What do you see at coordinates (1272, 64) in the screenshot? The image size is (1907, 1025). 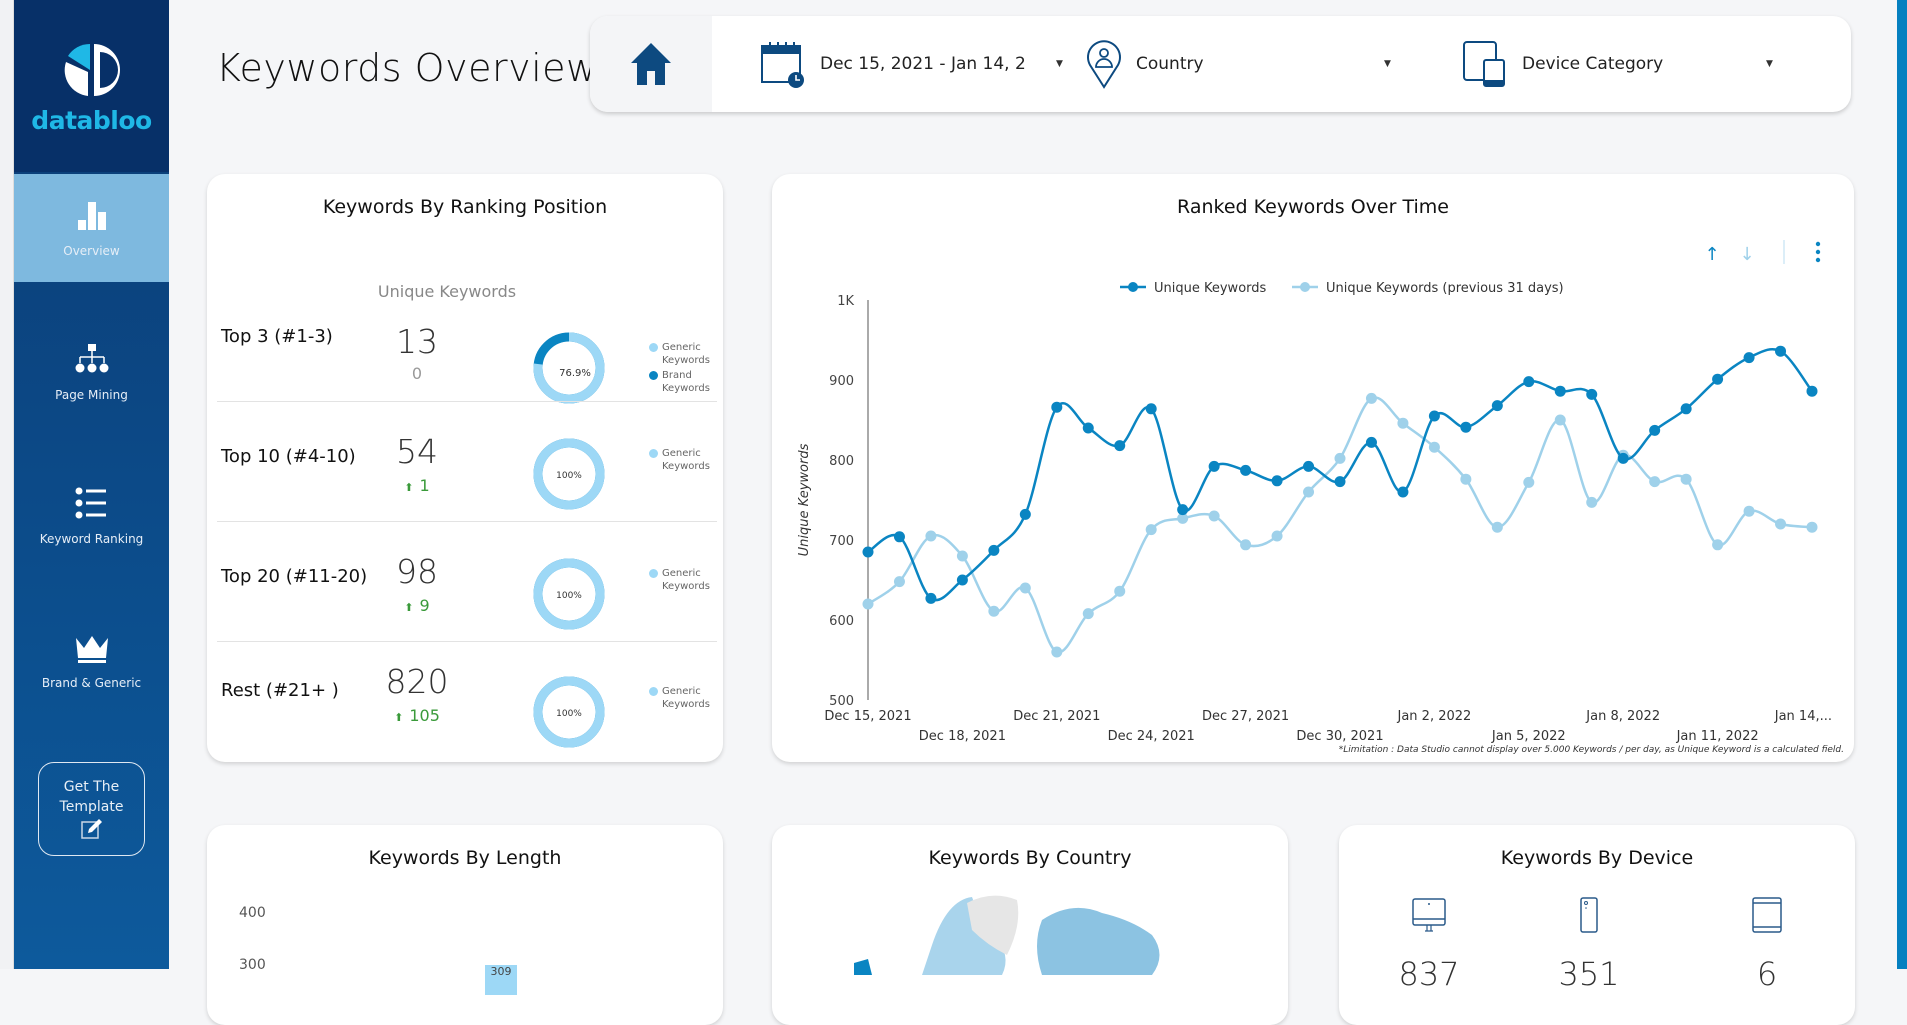 I see `country-filter: Country ▼` at bounding box center [1272, 64].